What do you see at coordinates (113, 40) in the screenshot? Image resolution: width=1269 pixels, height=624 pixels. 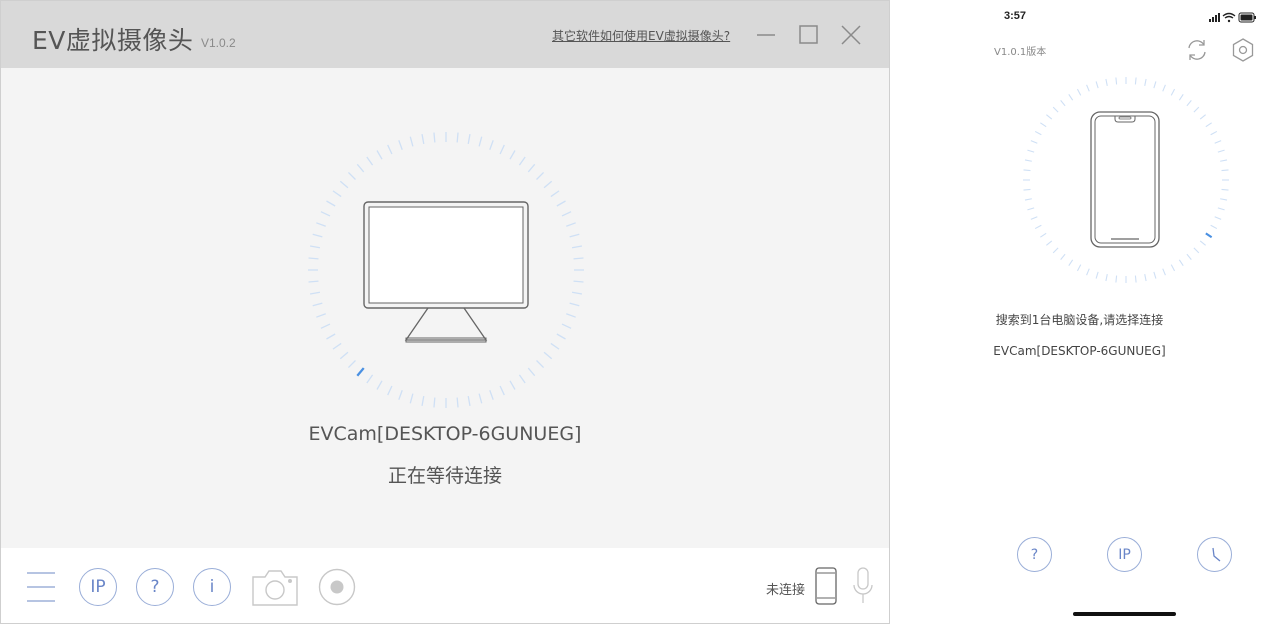 I see `app-title: EV虚拟摄像头` at bounding box center [113, 40].